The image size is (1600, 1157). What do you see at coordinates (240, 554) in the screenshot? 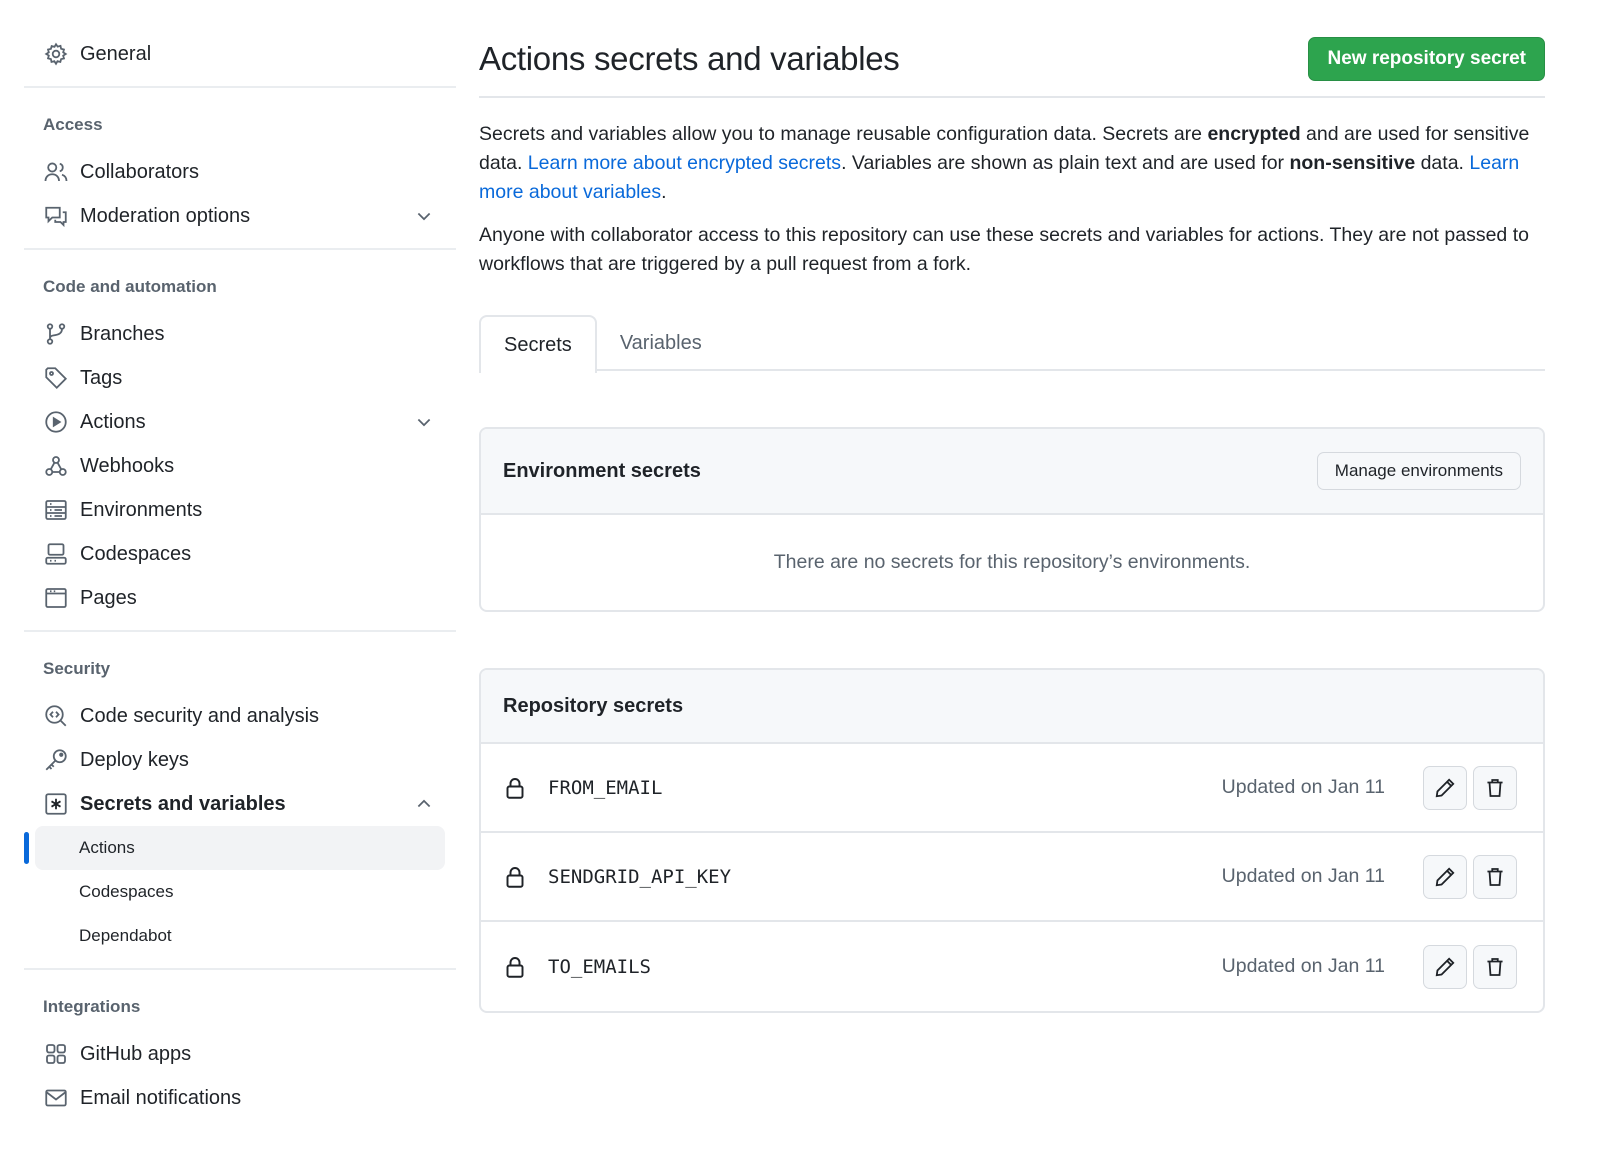
I see `sidebar-item-codespaces: Codespaces` at bounding box center [240, 554].